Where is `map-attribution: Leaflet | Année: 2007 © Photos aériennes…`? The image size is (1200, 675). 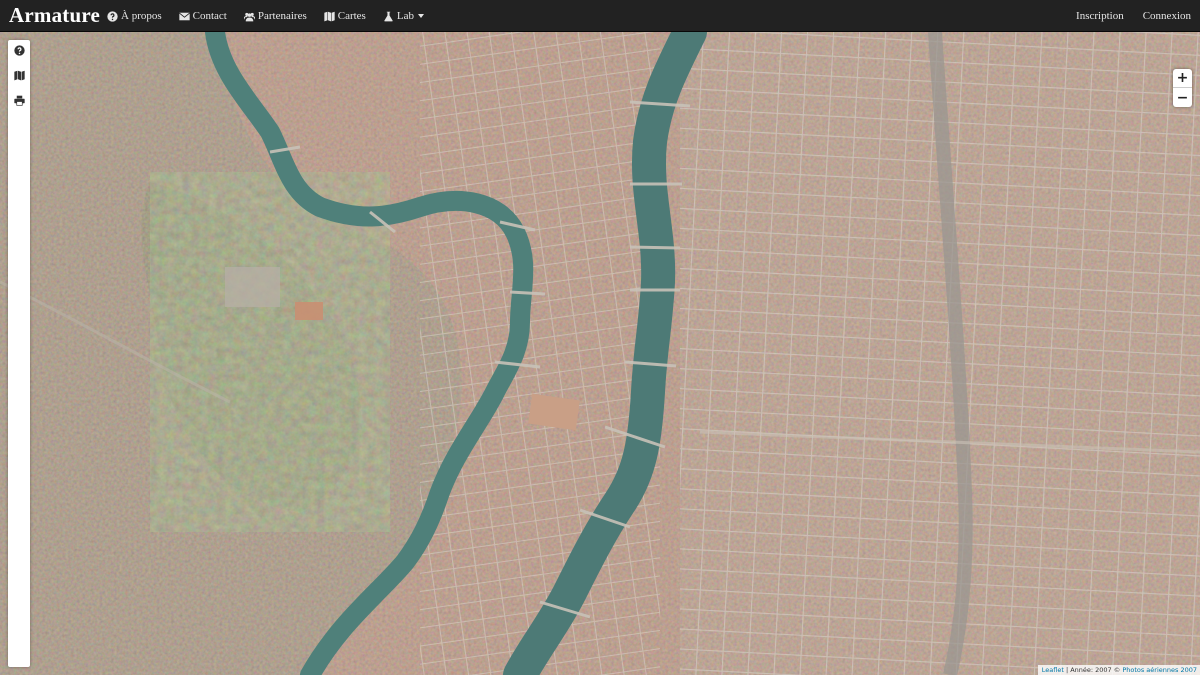 map-attribution: Leaflet | Année: 2007 © Photos aériennes… is located at coordinates (1118, 670).